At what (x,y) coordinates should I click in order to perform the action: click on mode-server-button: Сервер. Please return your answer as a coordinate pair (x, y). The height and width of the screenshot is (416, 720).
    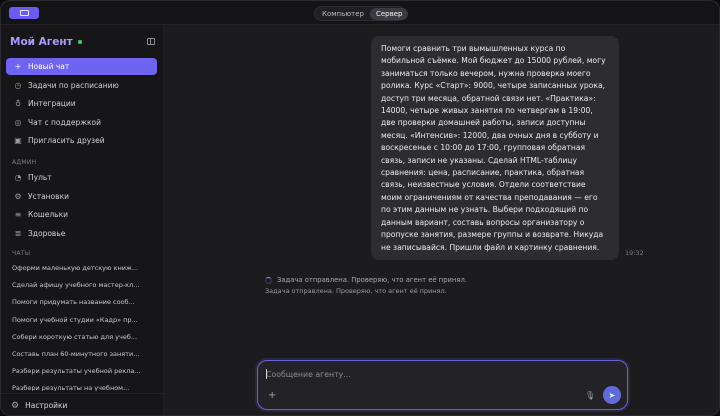
    Looking at the image, I should click on (389, 13).